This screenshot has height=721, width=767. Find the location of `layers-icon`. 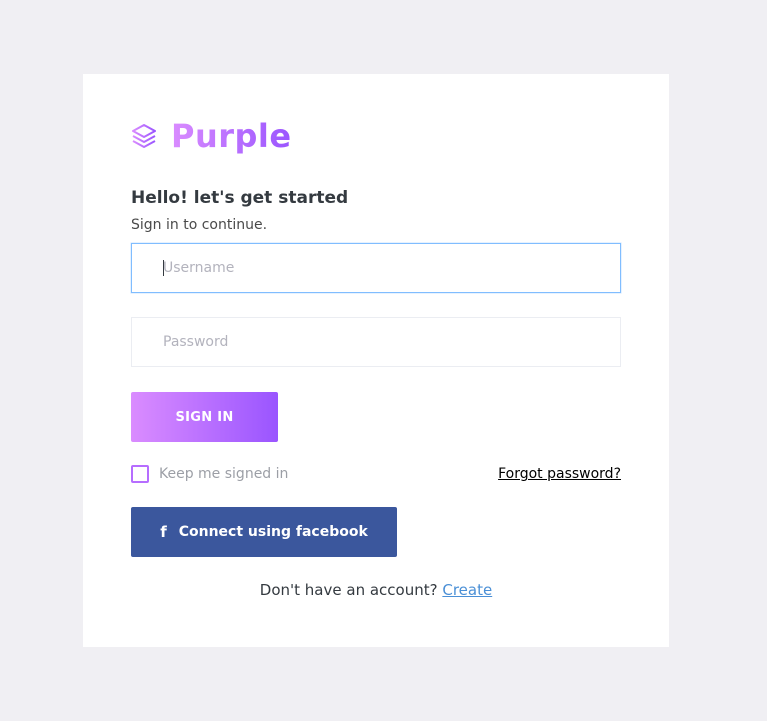

layers-icon is located at coordinates (144, 136).